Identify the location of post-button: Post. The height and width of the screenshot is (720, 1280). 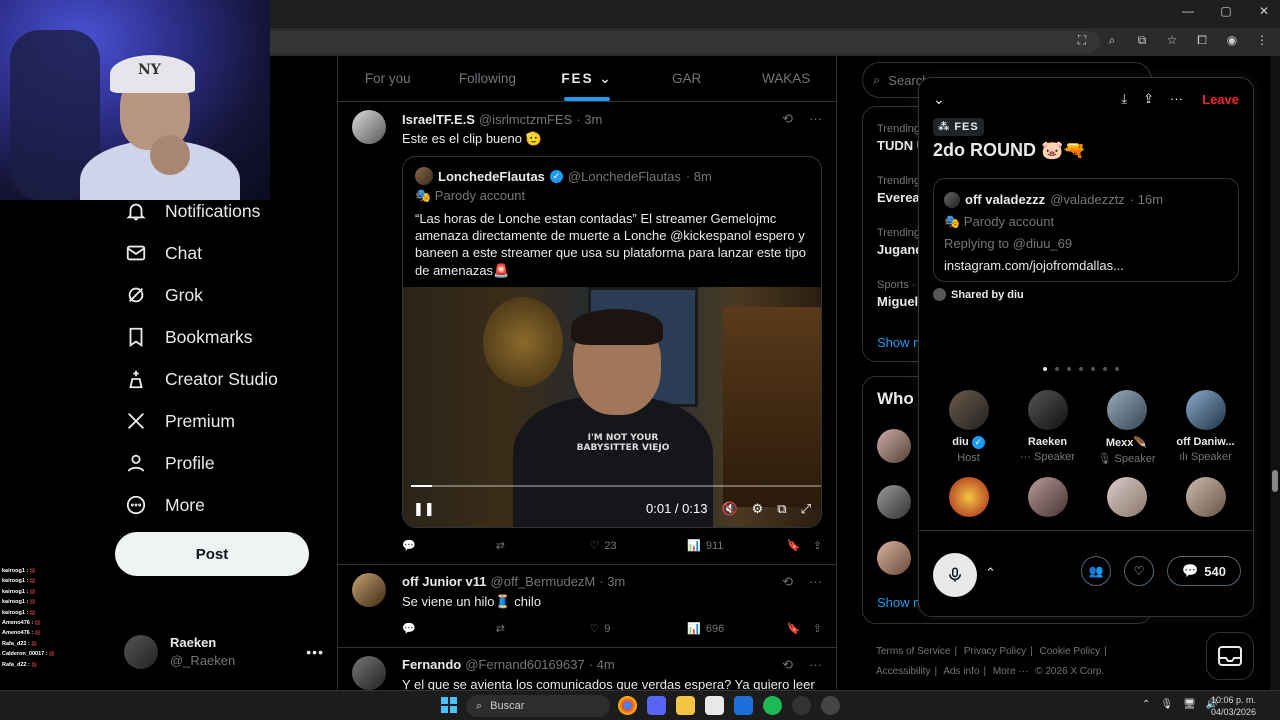
(212, 554).